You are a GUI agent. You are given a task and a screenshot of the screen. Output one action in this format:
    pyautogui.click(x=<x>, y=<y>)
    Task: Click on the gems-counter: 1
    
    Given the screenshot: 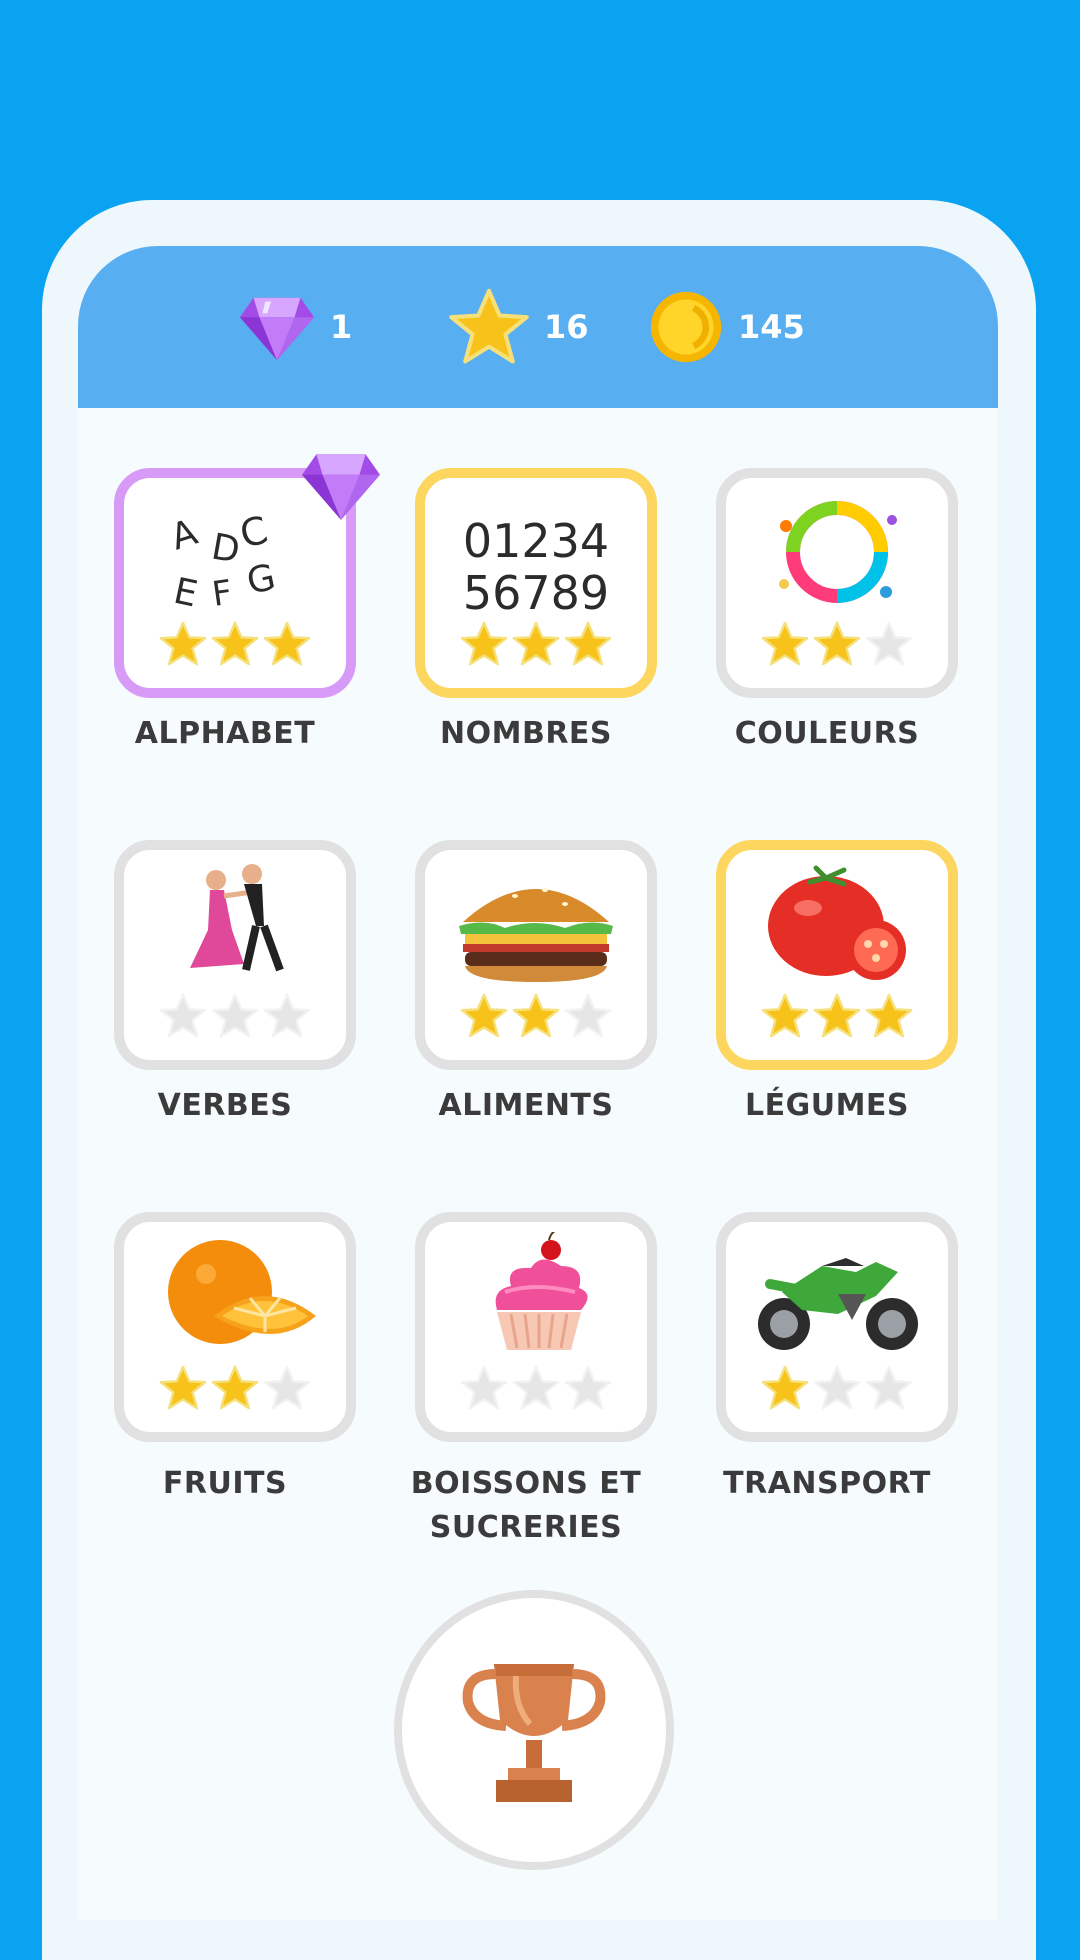 What is the action you would take?
    pyautogui.click(x=295, y=327)
    